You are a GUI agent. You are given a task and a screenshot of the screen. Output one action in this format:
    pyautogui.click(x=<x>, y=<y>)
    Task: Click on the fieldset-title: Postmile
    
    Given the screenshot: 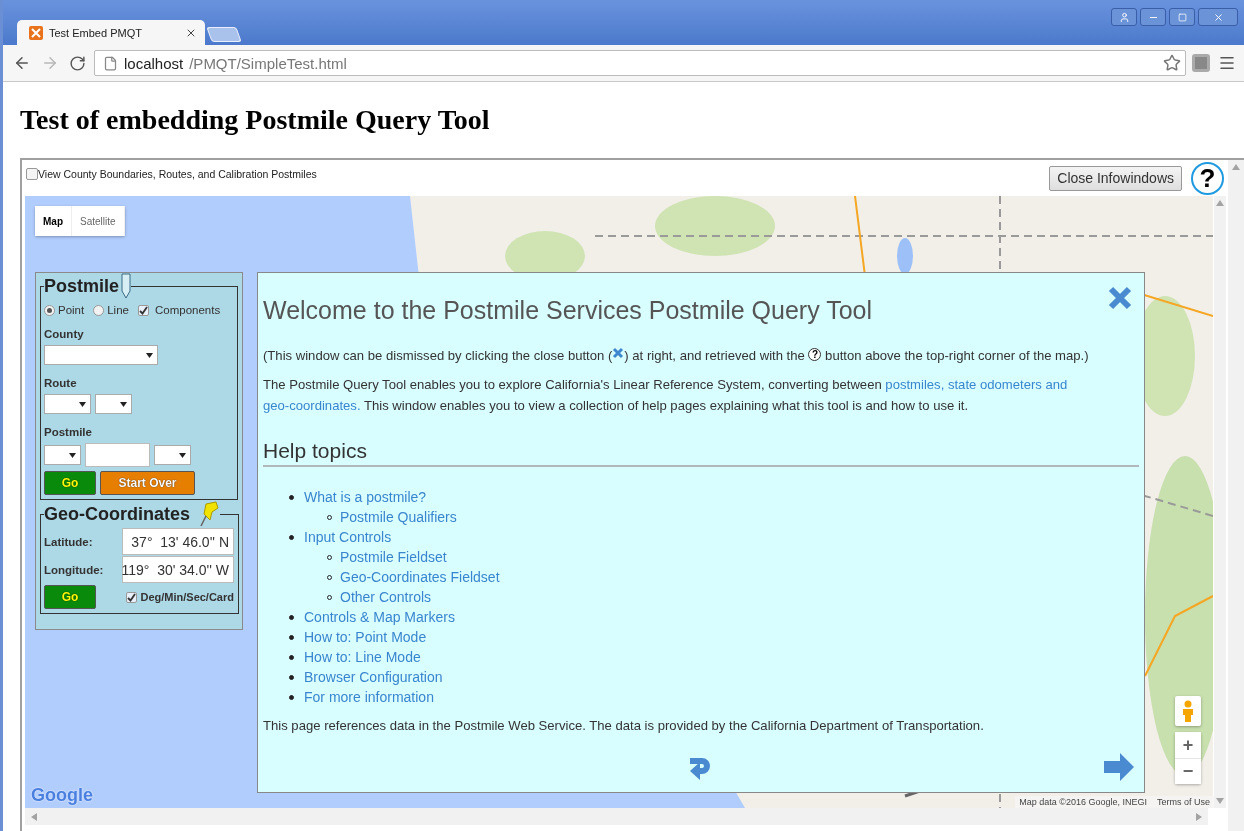 What is the action you would take?
    pyautogui.click(x=82, y=286)
    